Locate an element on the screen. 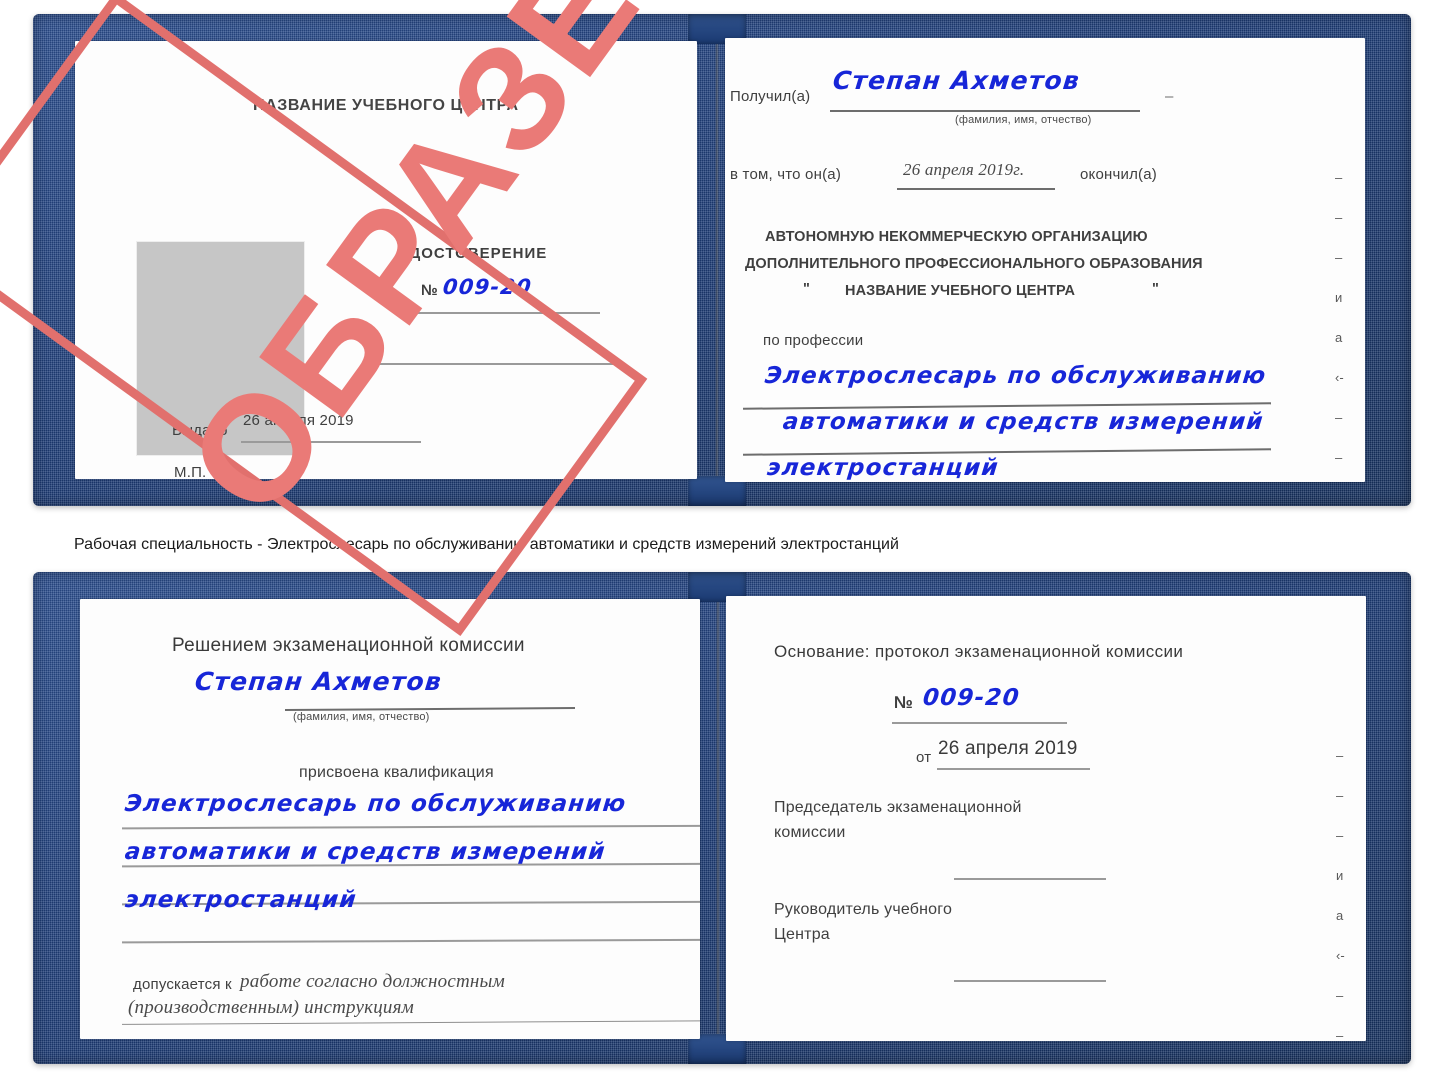 This screenshot has height=1085, width=1448. edge-fragments-bottom: – – – и а ‹- – – is located at coordinates (1340, 888).